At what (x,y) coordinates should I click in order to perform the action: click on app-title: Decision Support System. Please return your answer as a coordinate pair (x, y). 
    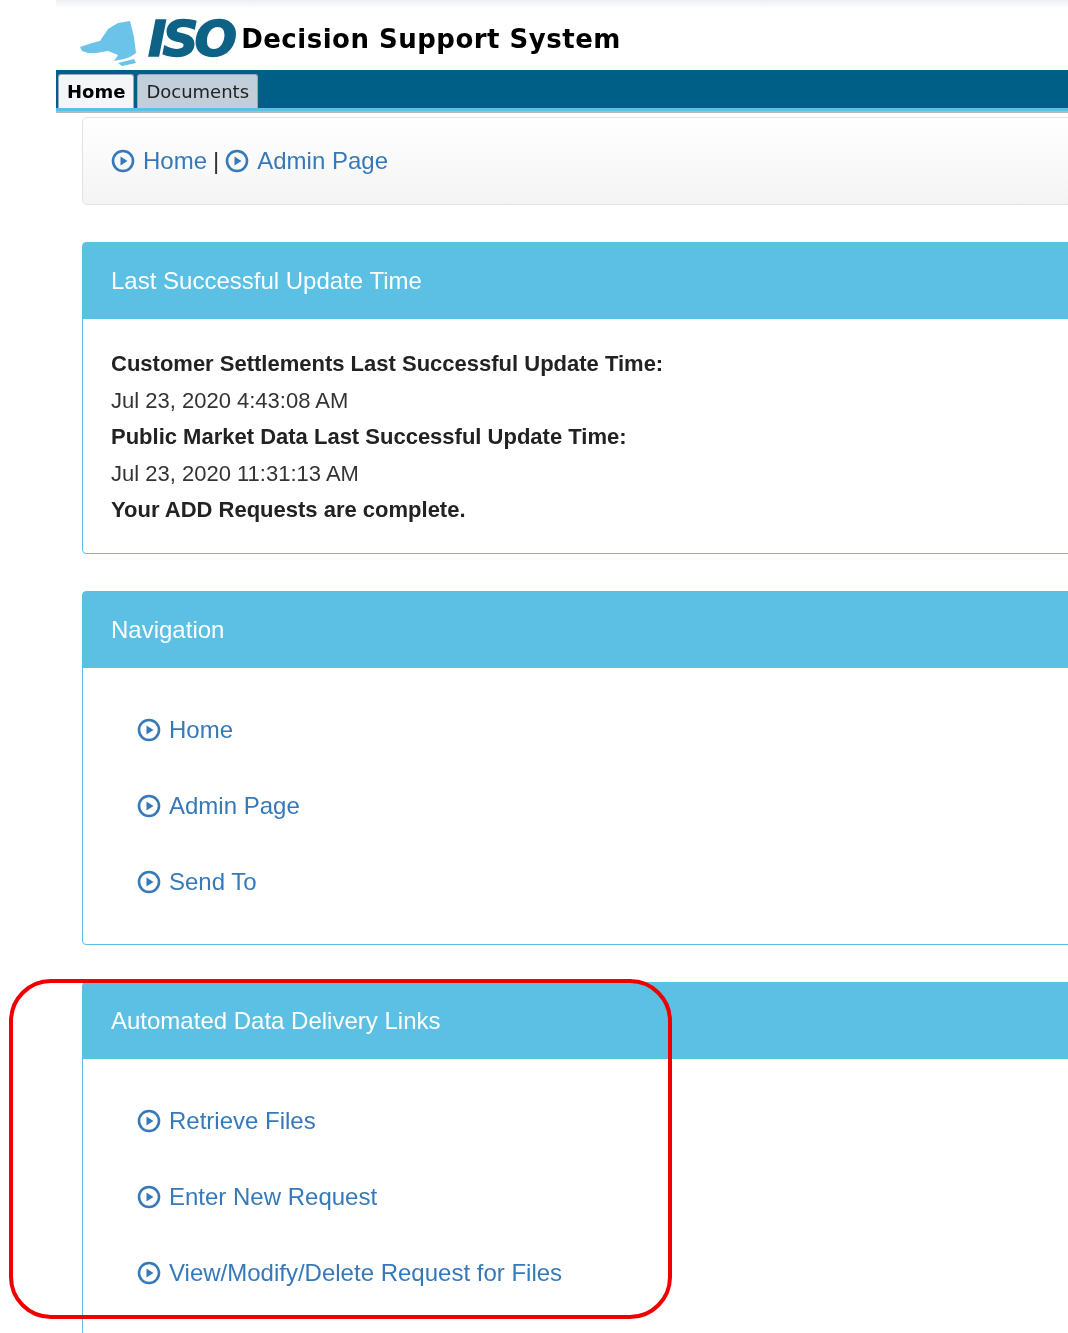
    Looking at the image, I should click on (431, 39).